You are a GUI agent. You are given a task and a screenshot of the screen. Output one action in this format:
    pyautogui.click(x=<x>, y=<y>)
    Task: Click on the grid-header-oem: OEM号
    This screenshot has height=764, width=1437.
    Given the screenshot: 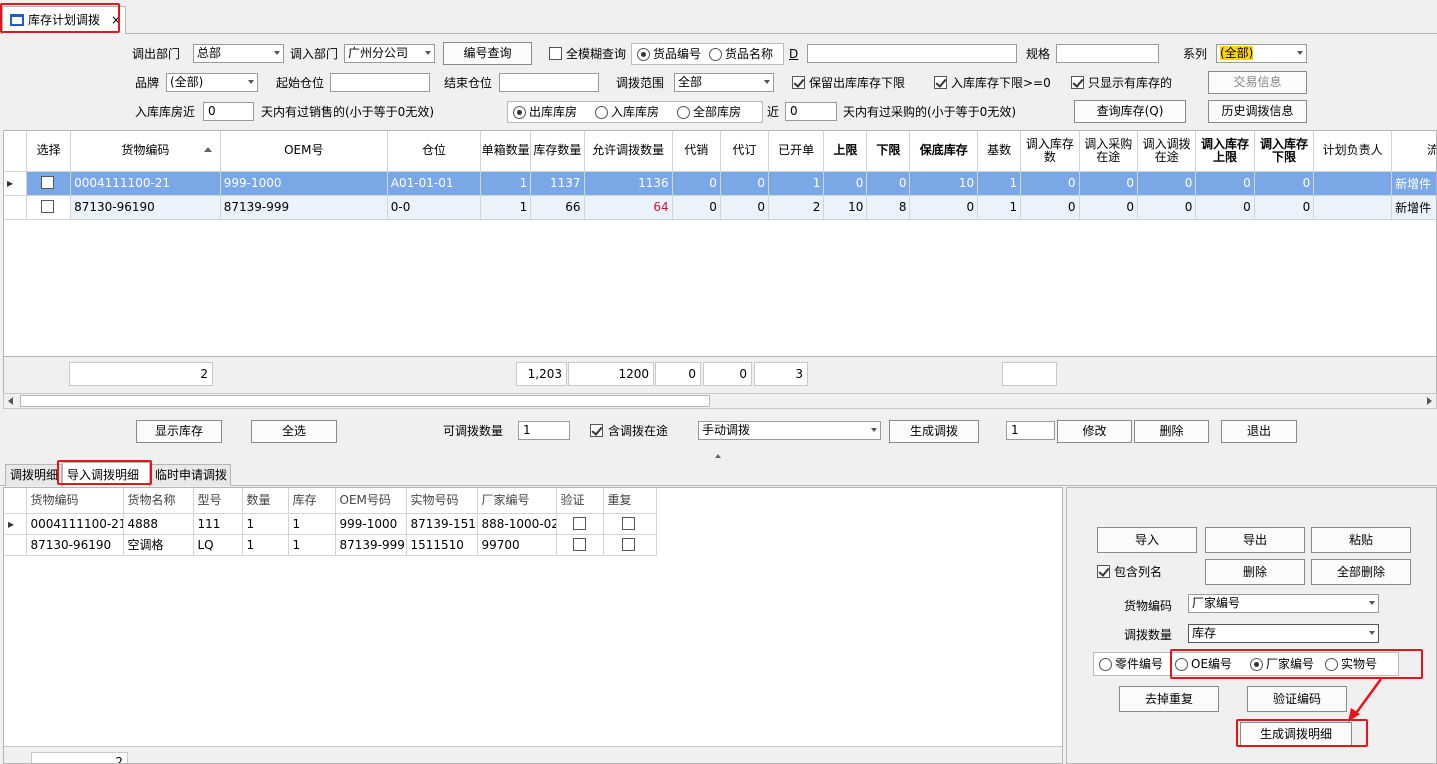 What is the action you would take?
    pyautogui.click(x=304, y=151)
    